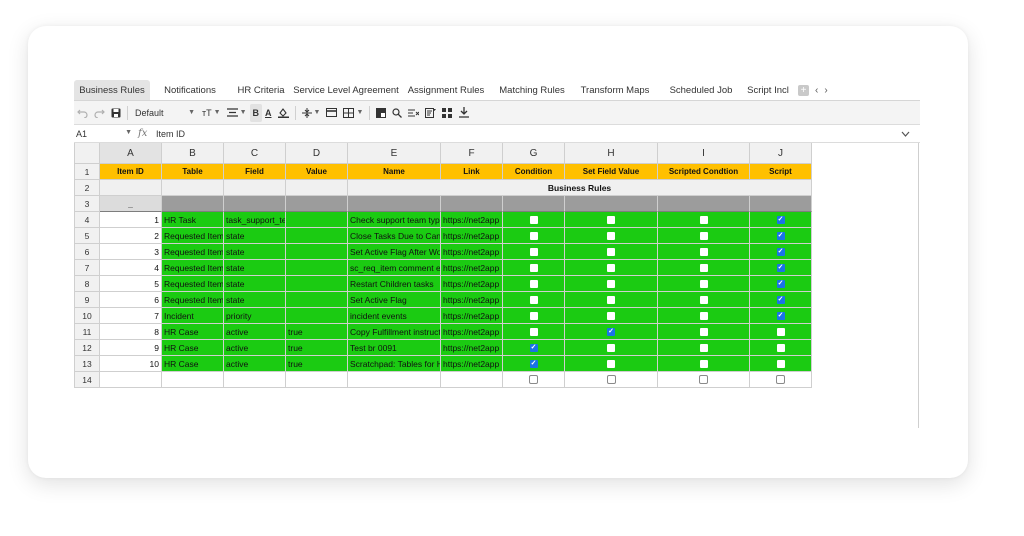  Describe the element at coordinates (394, 284) in the screenshot. I see `cell-name: Restart Children tasks` at that location.